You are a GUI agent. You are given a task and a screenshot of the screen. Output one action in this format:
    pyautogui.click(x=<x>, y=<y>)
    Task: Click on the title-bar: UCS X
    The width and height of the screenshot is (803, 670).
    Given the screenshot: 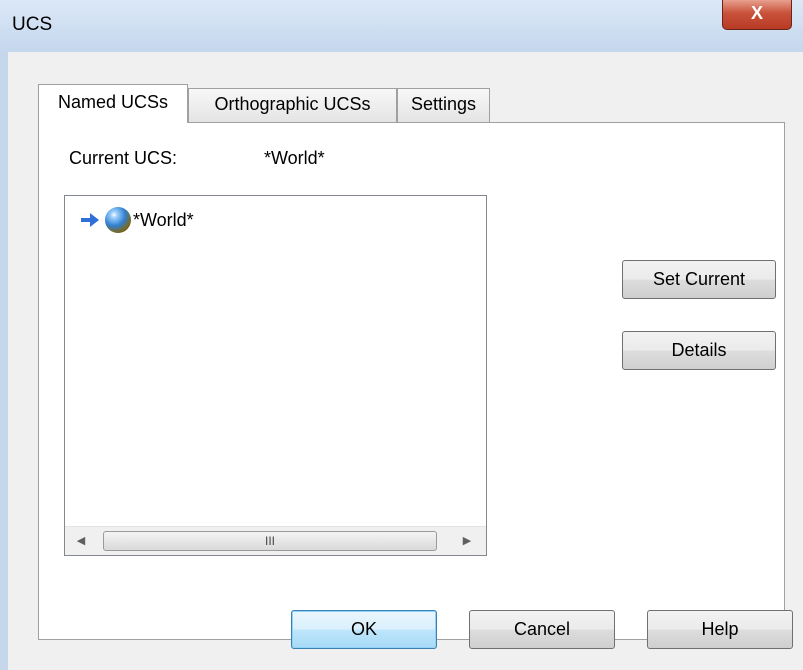 What is the action you would take?
    pyautogui.click(x=401, y=26)
    